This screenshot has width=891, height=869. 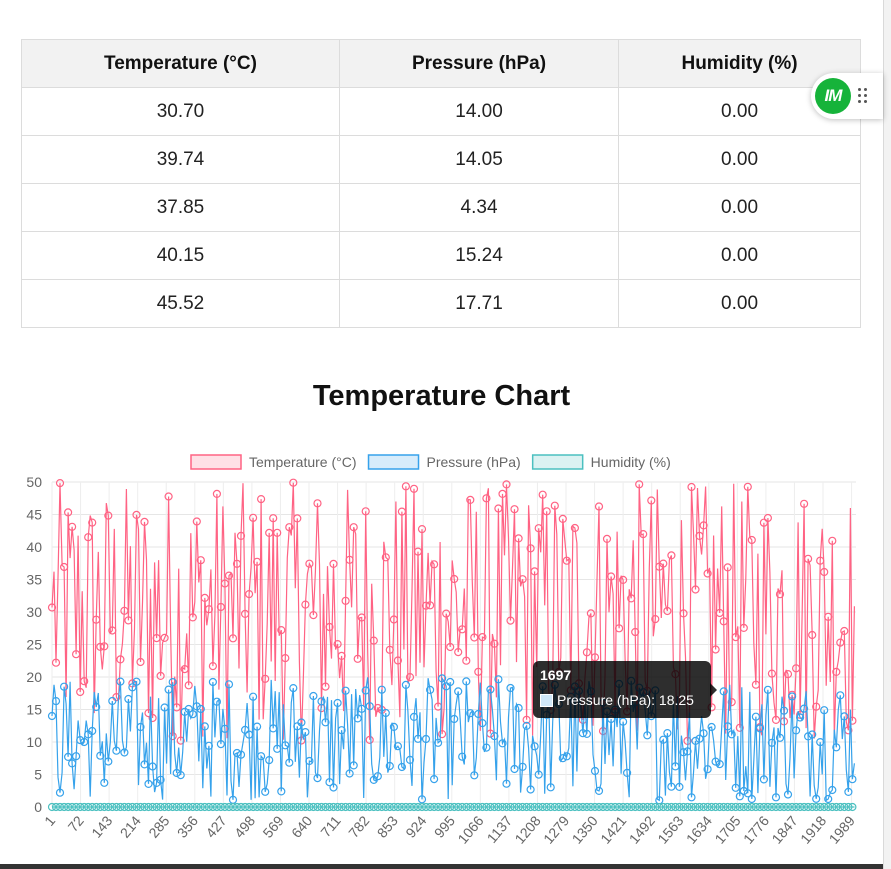 I want to click on x-tick-label: 143, so click(x=101, y=826).